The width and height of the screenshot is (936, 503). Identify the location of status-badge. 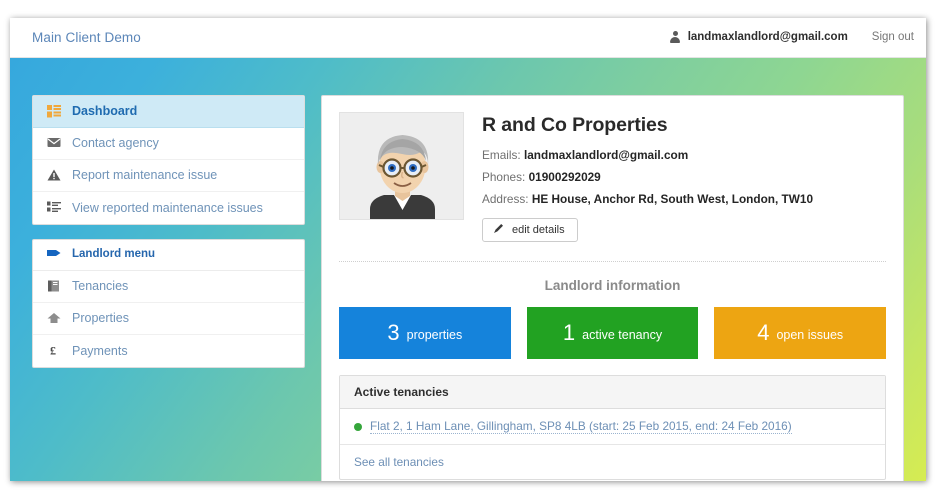
(358, 426).